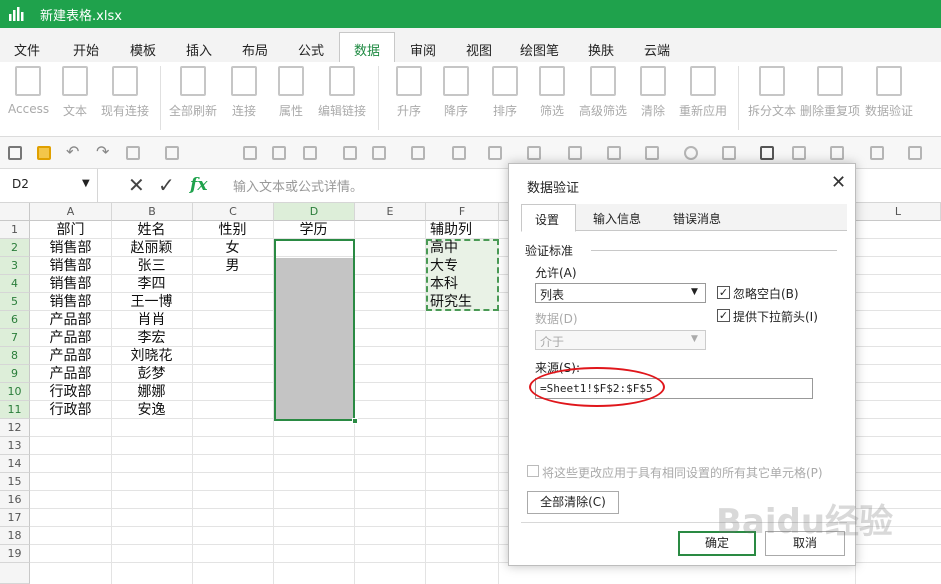 The width and height of the screenshot is (941, 584). I want to click on sort-descending-button: 降序, so click(456, 92).